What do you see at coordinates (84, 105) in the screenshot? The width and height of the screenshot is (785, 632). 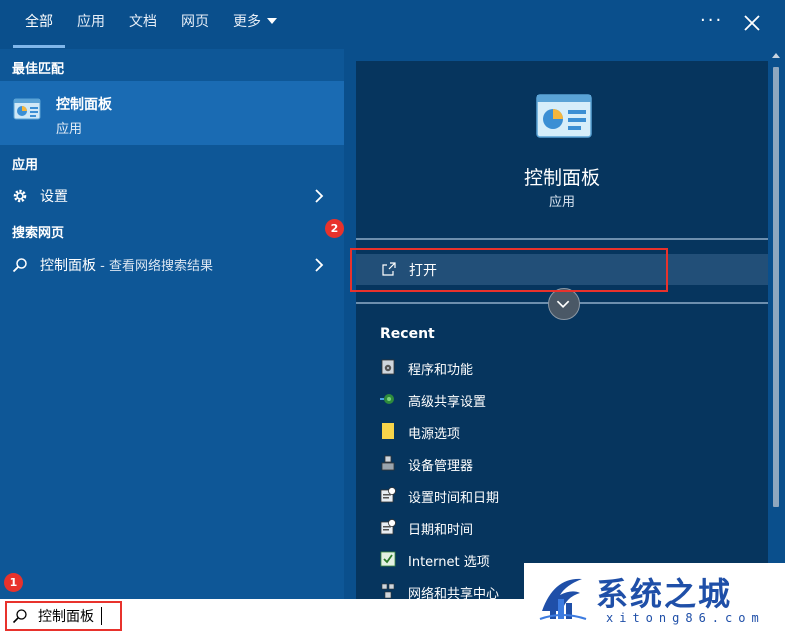 I see `best-match-name: 控制面板` at bounding box center [84, 105].